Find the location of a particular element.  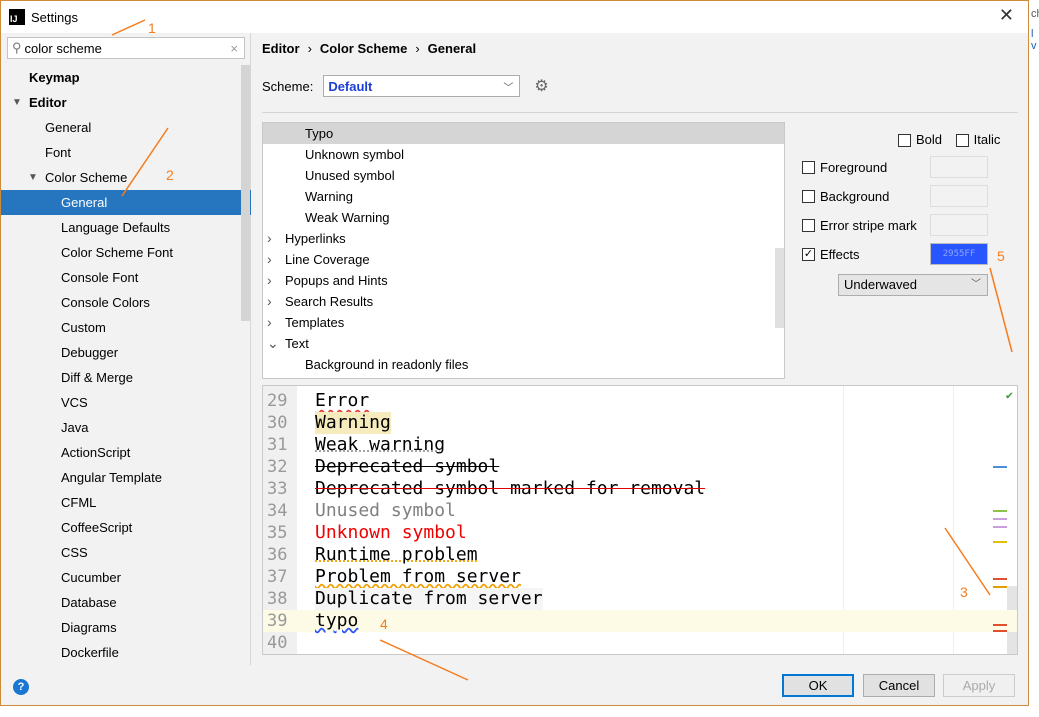

annotation-label: 4 is located at coordinates (384, 624).